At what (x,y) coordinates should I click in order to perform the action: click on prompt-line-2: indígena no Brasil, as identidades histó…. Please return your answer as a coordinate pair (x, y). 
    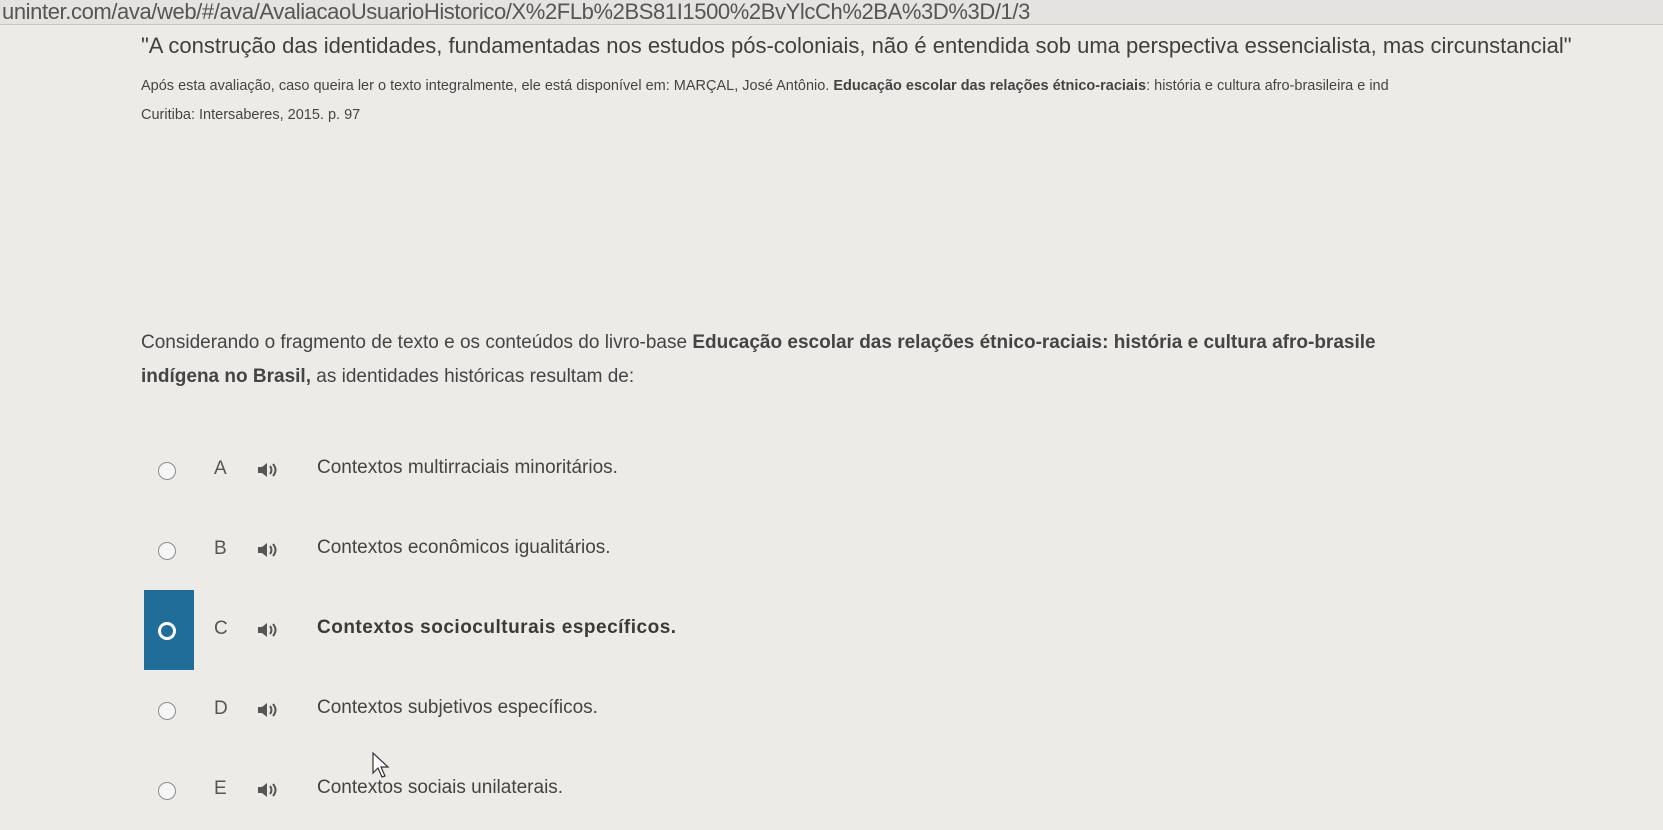
    Looking at the image, I should click on (902, 377).